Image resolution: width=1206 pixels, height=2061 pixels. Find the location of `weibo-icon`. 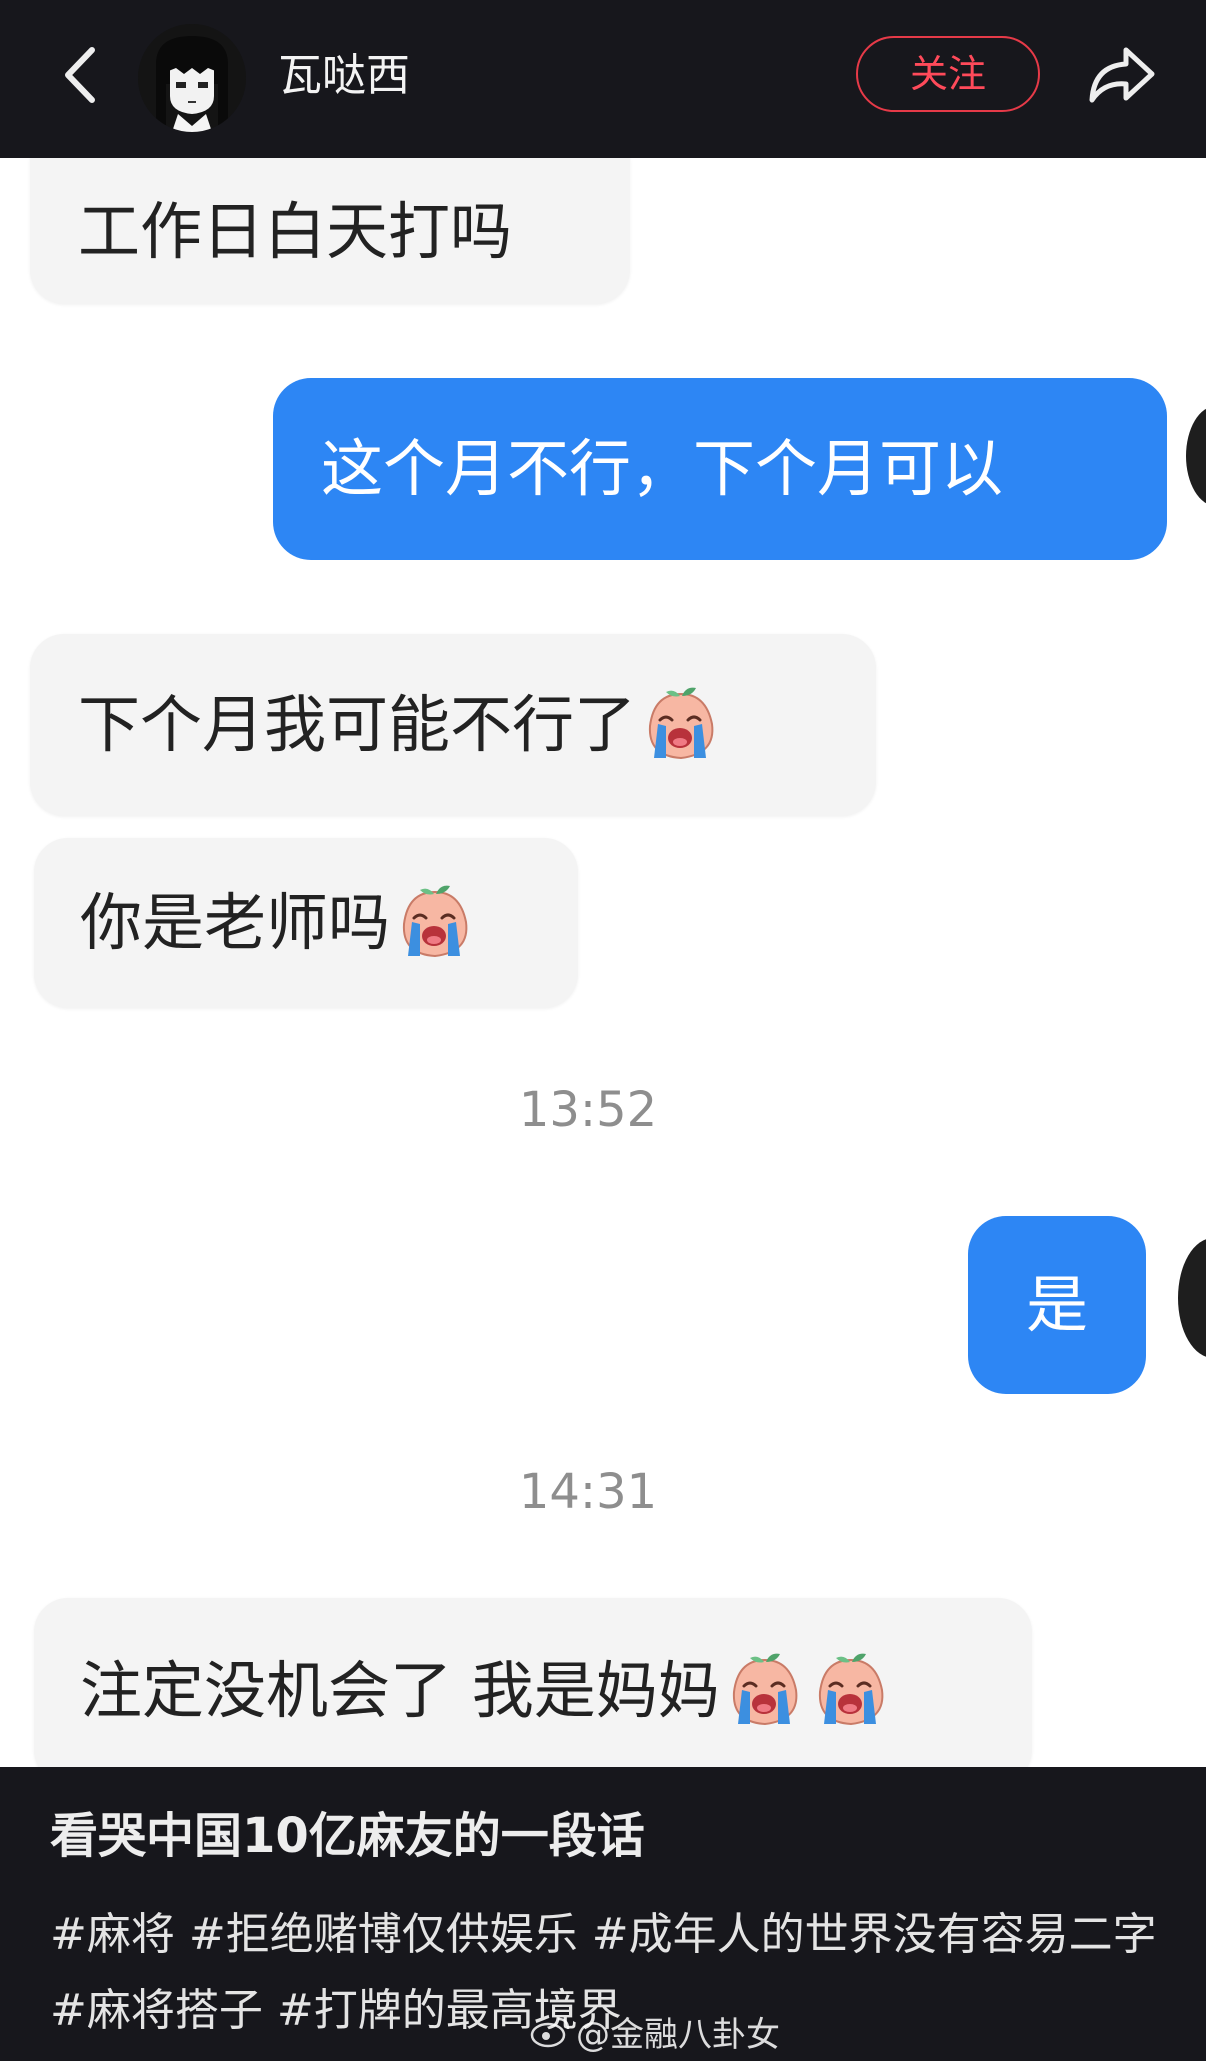

weibo-icon is located at coordinates (550, 2032).